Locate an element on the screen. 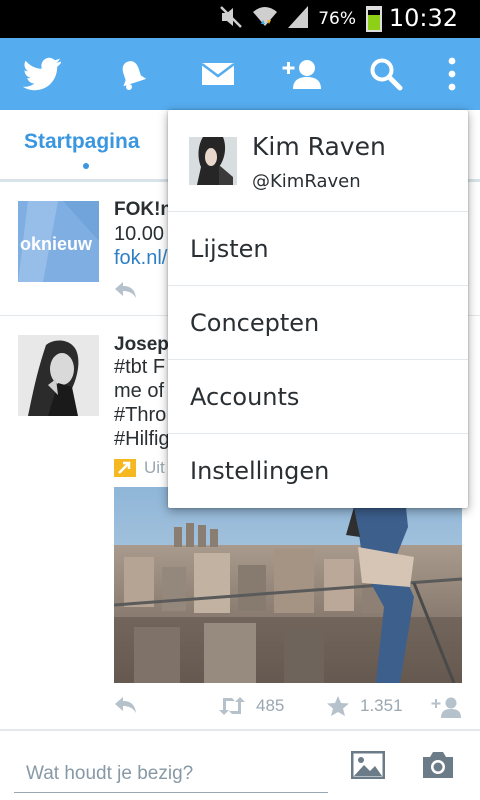  compose-input is located at coordinates (171, 772).